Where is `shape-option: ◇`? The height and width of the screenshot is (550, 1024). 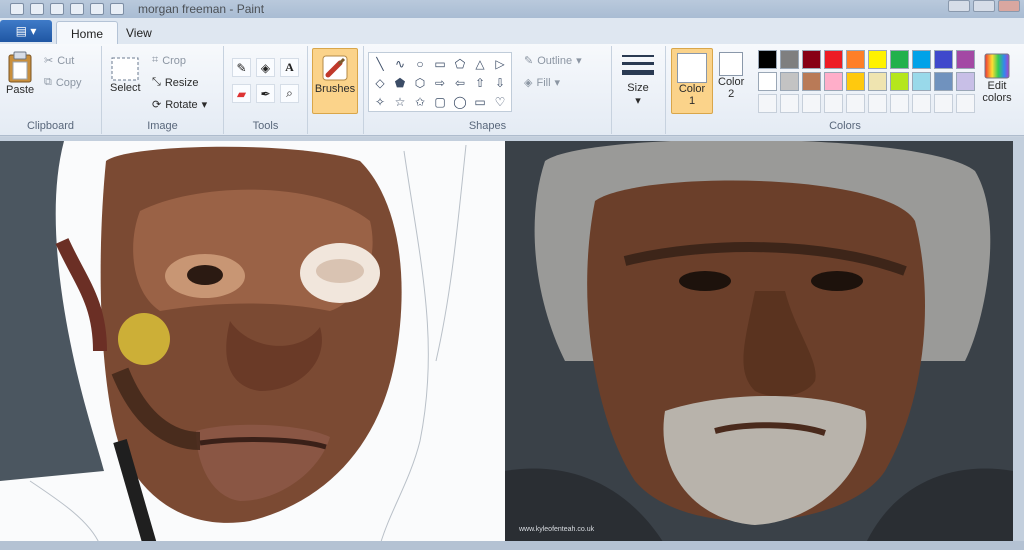 shape-option: ◇ is located at coordinates (380, 82).